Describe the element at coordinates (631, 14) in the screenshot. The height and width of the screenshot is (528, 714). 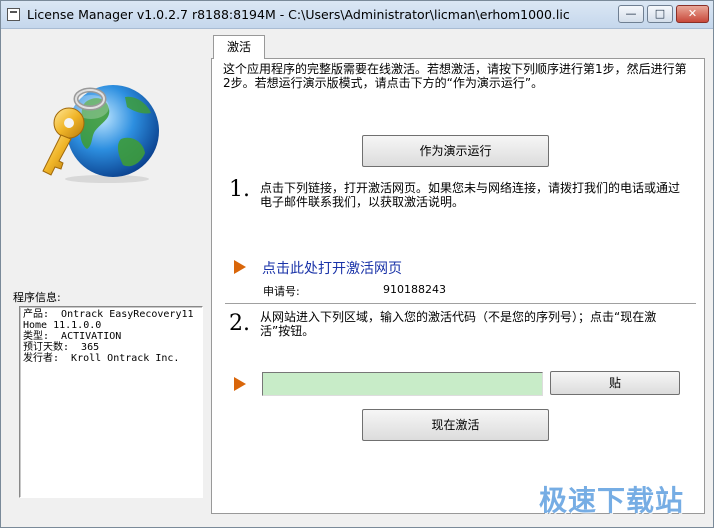
I see `minimize-button: —` at that location.